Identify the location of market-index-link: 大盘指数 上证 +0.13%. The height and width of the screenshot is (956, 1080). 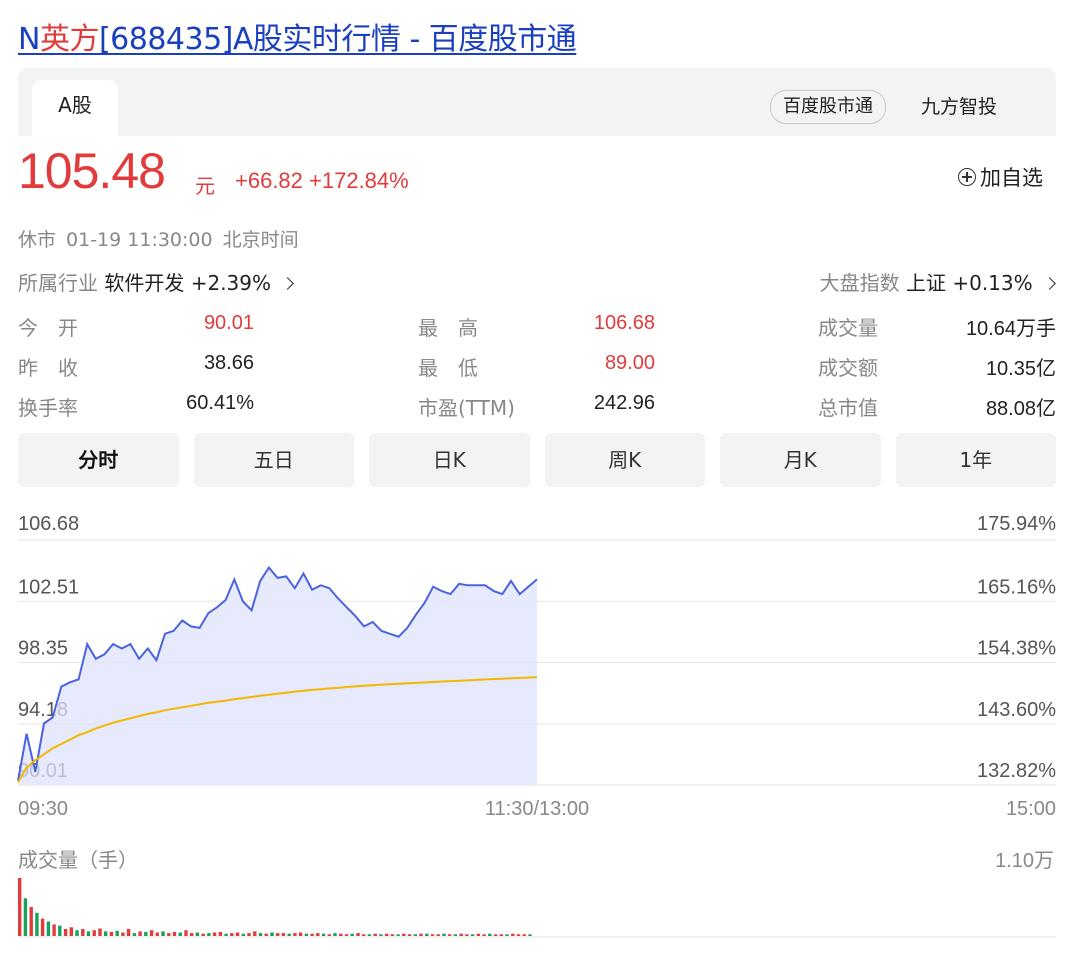
(938, 281).